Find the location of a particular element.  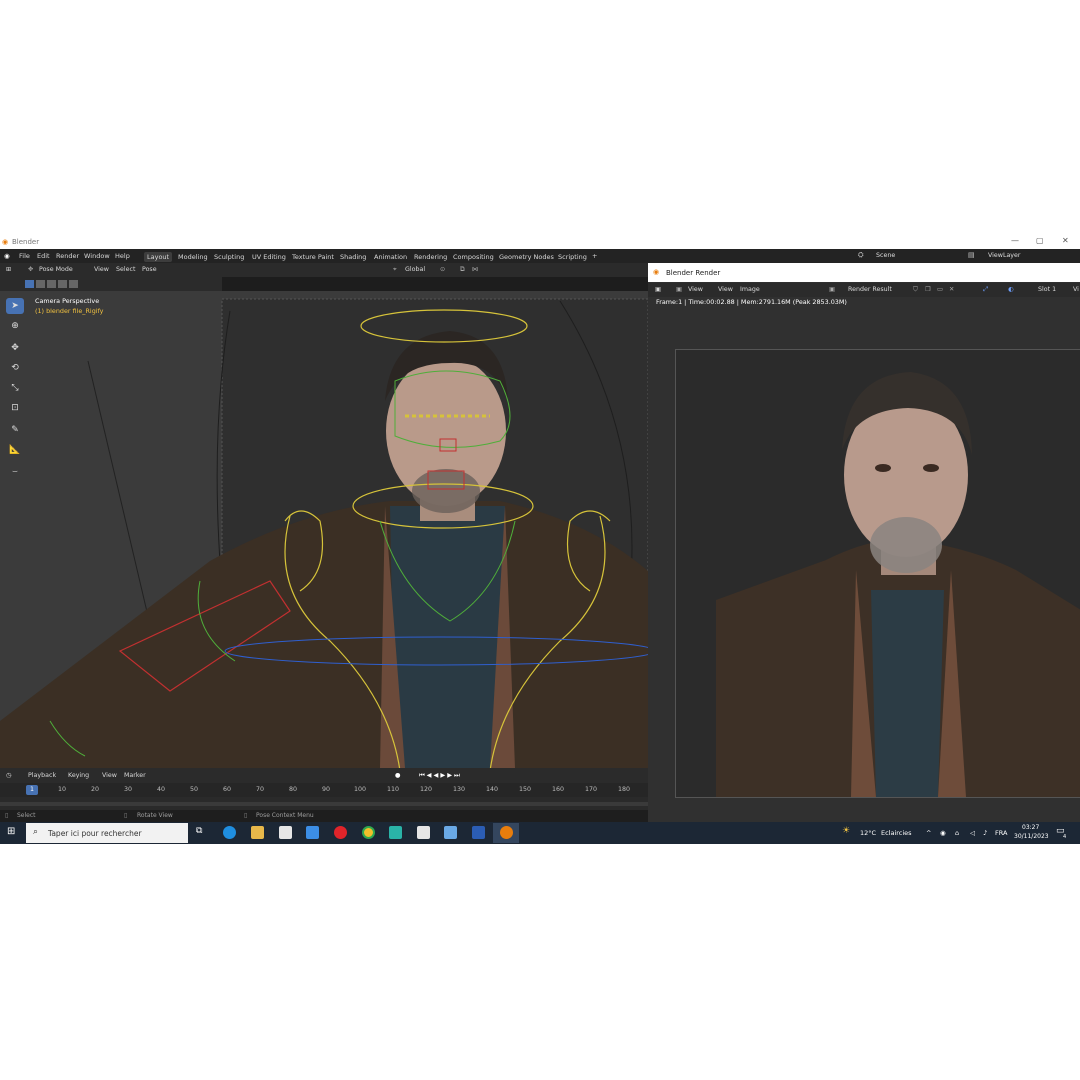

maximize-button: ▢ is located at coordinates (1040, 240).